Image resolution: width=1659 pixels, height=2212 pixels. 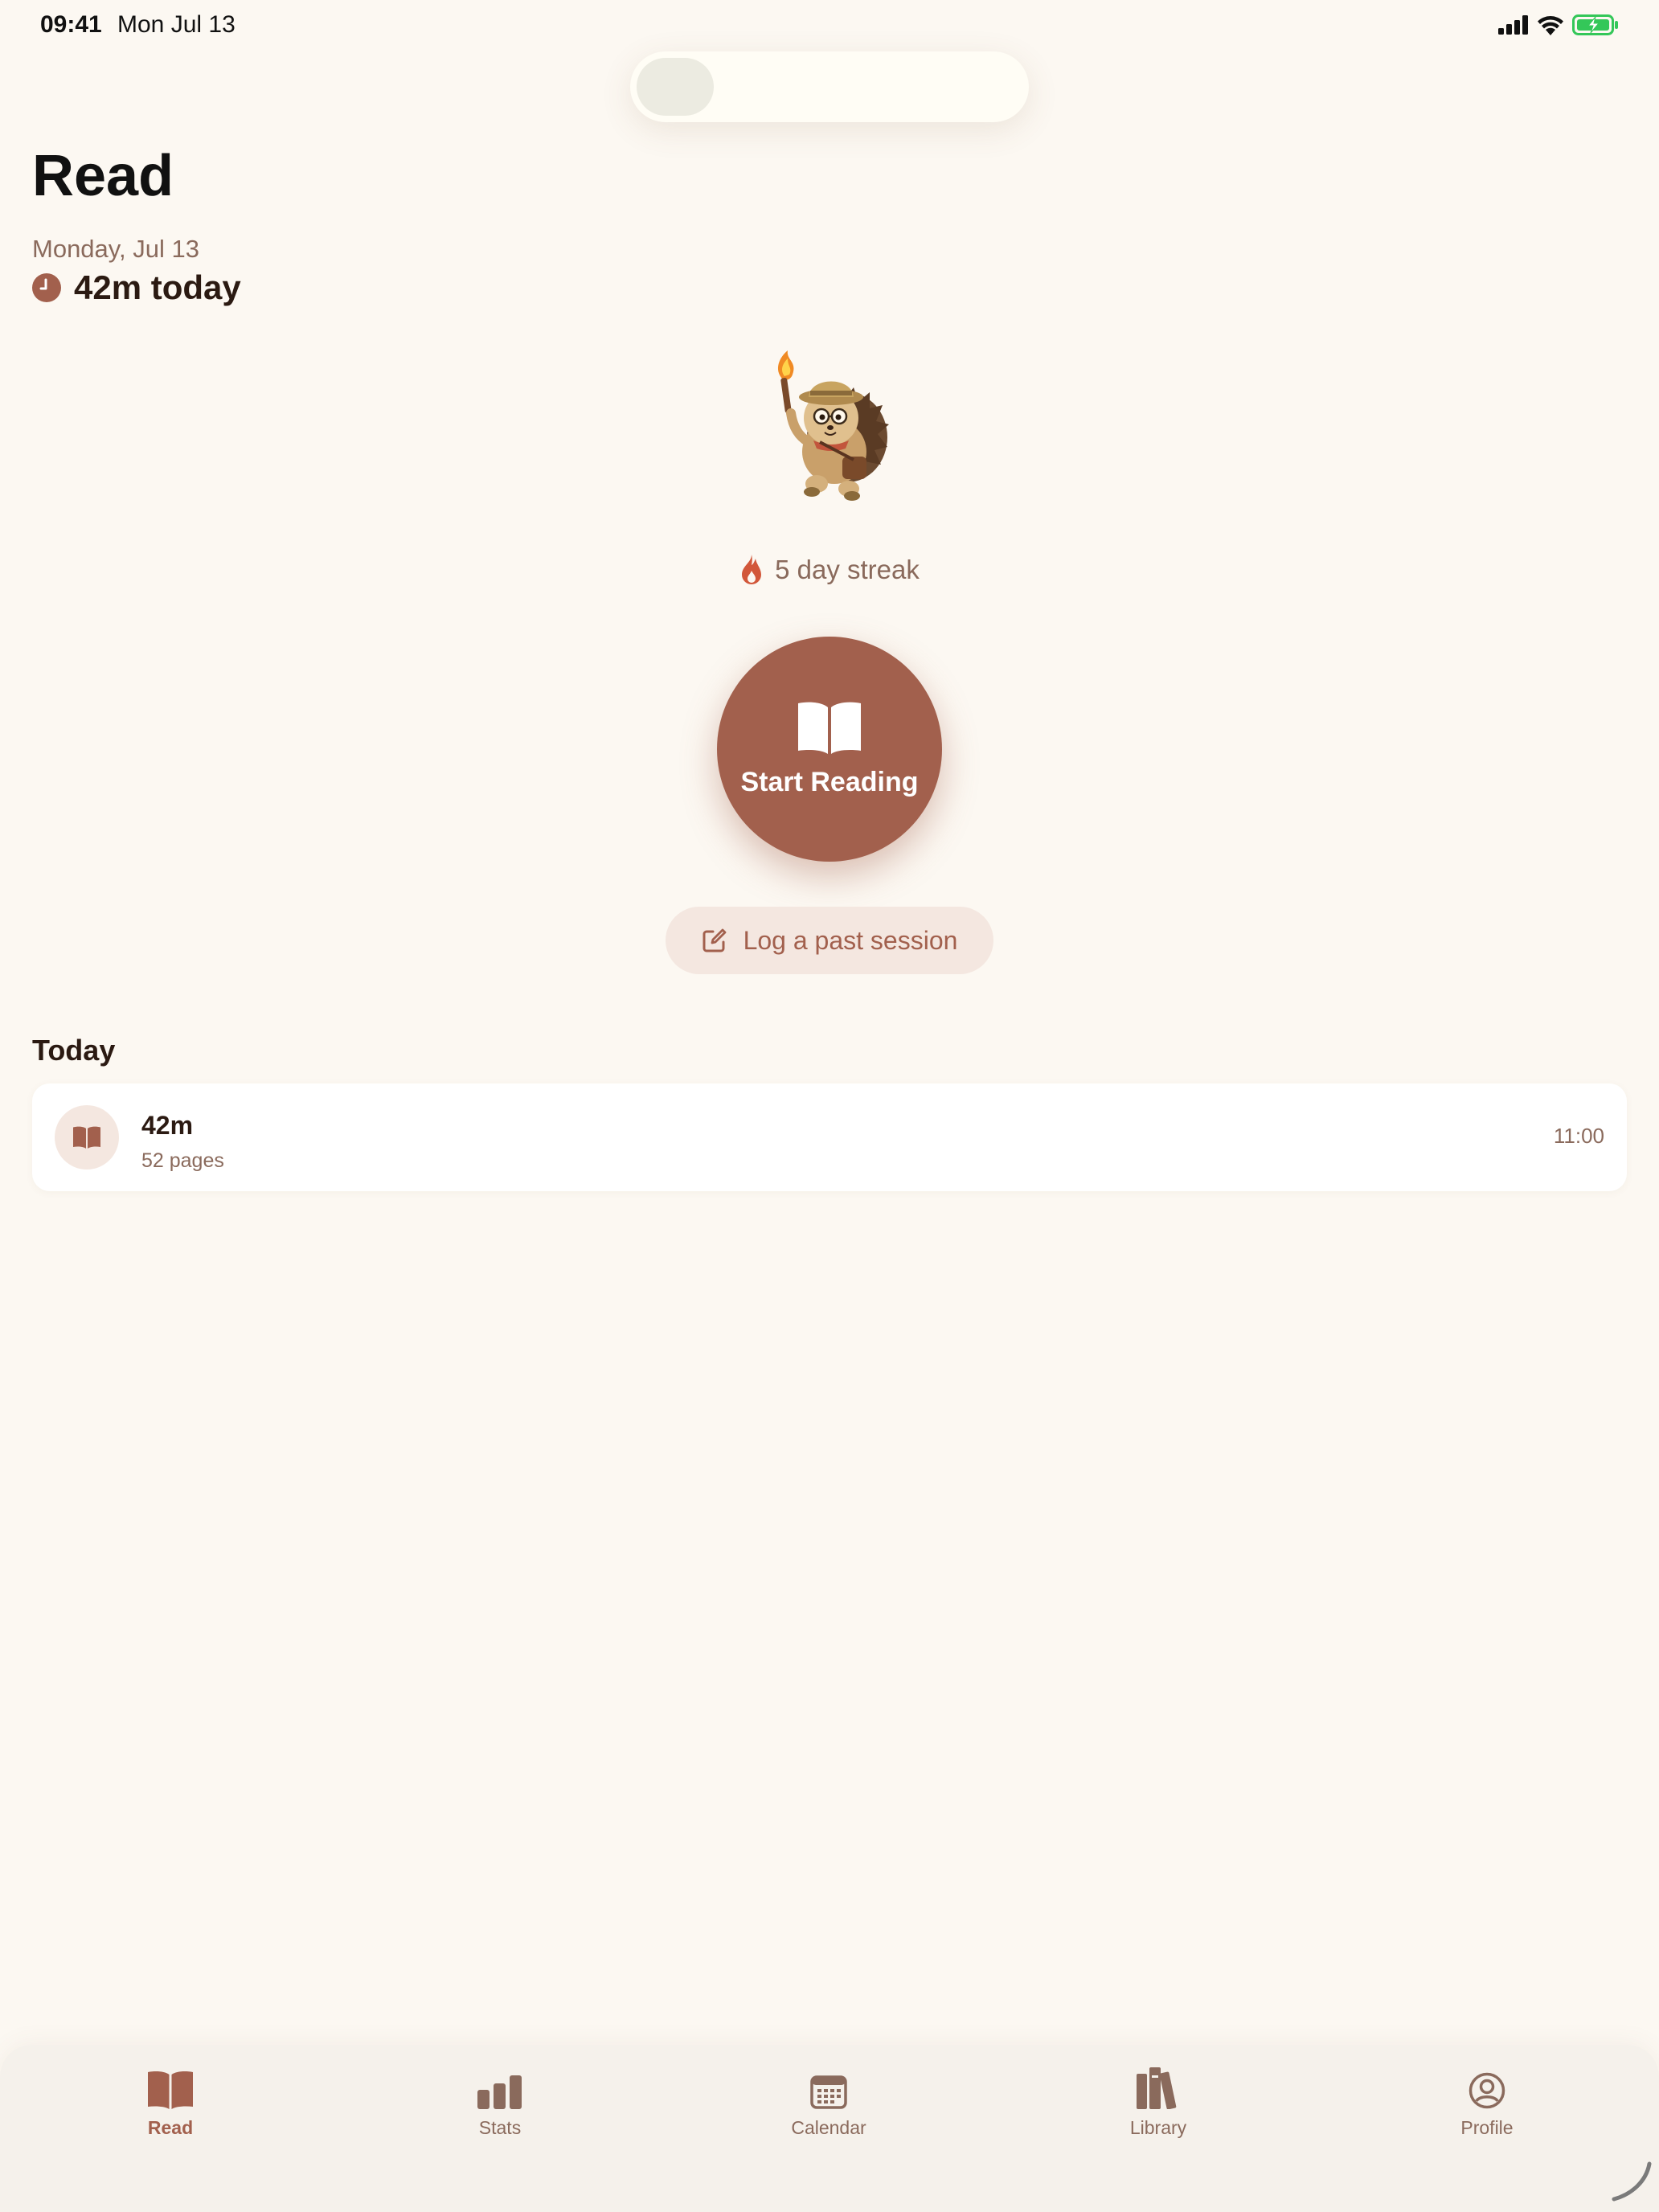 What do you see at coordinates (1550, 25) in the screenshot?
I see `wifi-icon` at bounding box center [1550, 25].